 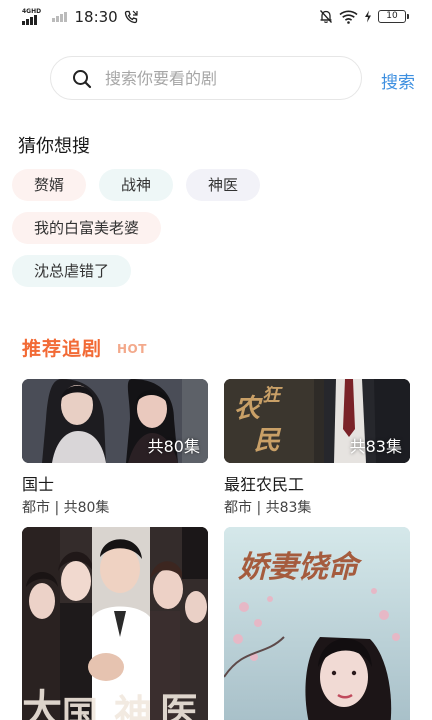 What do you see at coordinates (66, 508) in the screenshot?
I see `drama-meta: 都市 | 共80集` at bounding box center [66, 508].